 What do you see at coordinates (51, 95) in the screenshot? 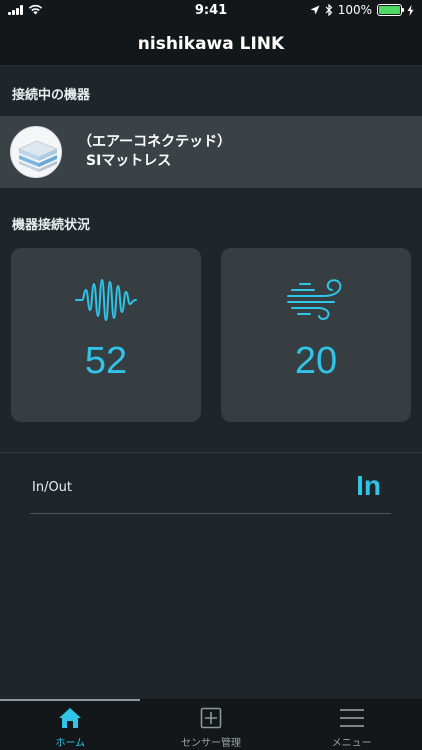
I see `connected-section-header: 接続中の機器` at bounding box center [51, 95].